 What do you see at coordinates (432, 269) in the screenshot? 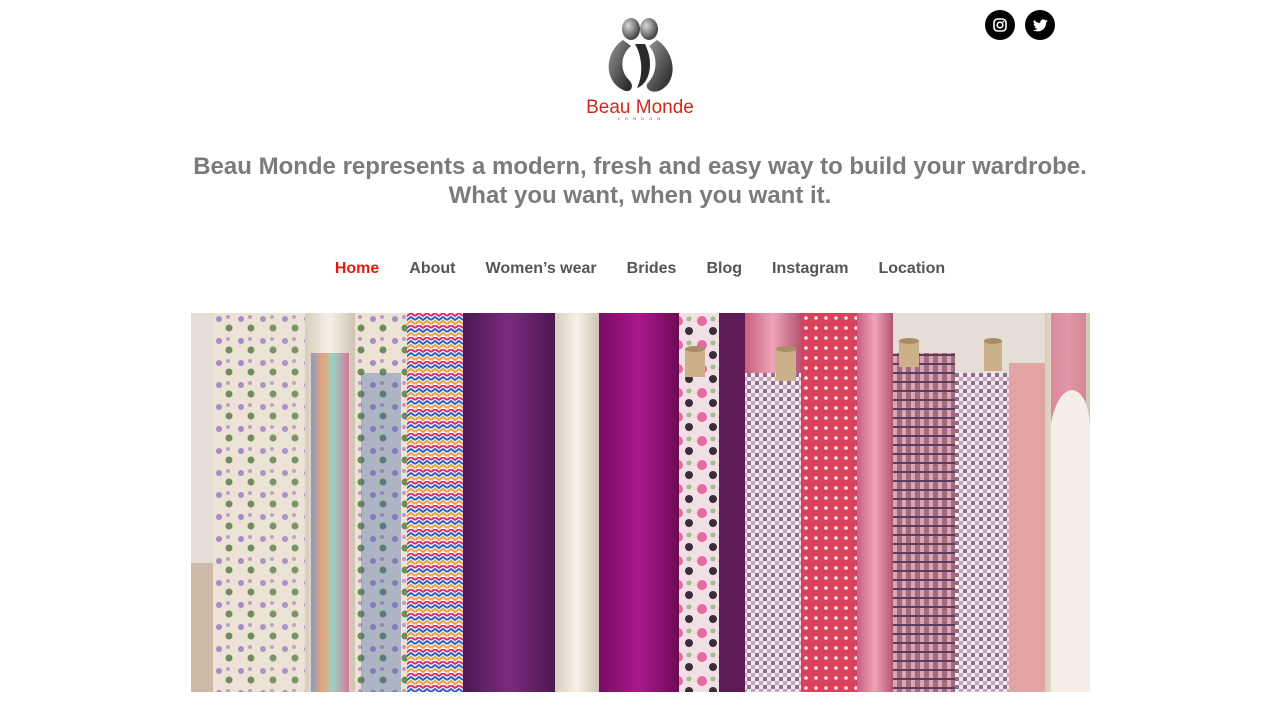
I see `nav-about: About` at bounding box center [432, 269].